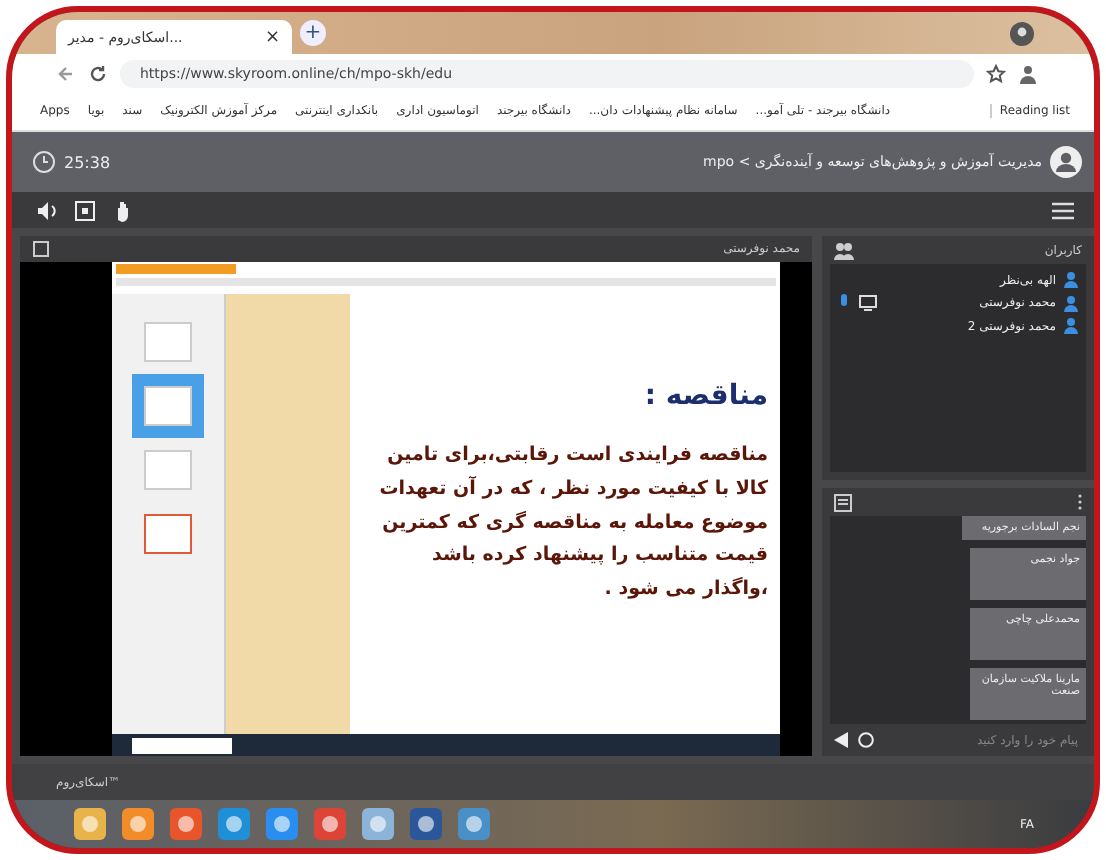 The width and height of the screenshot is (1106, 860). What do you see at coordinates (123, 210) in the screenshot?
I see `hand-icon` at bounding box center [123, 210].